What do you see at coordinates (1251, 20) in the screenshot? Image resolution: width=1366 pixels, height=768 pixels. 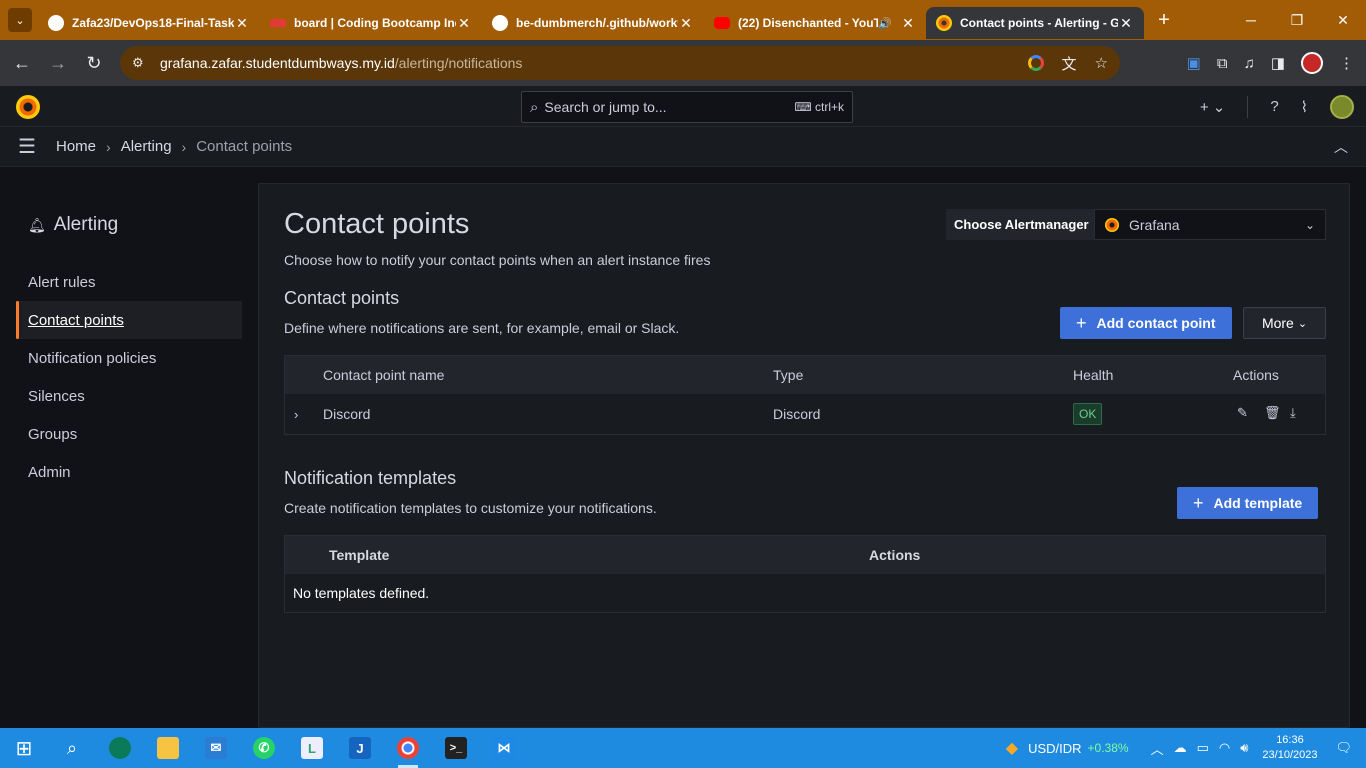 I see `minimize-icon: ─` at bounding box center [1251, 20].